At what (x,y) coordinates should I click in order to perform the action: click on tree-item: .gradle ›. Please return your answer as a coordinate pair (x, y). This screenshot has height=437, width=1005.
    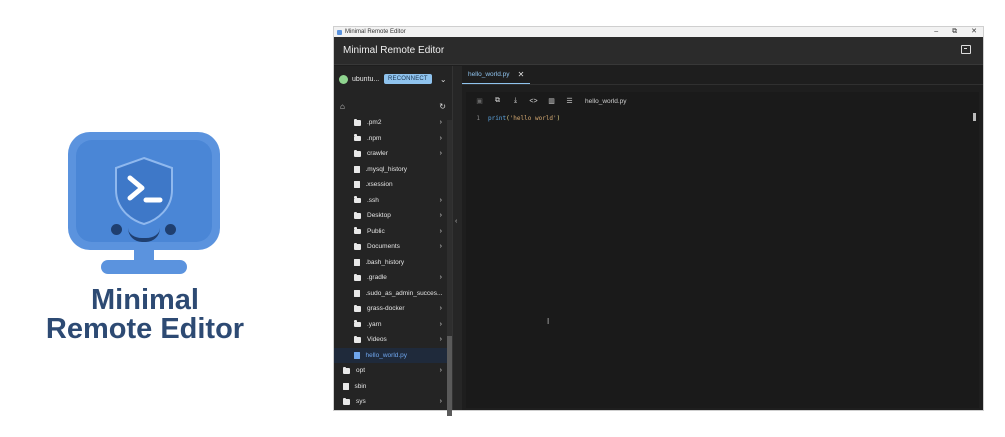
    Looking at the image, I should click on (393, 278).